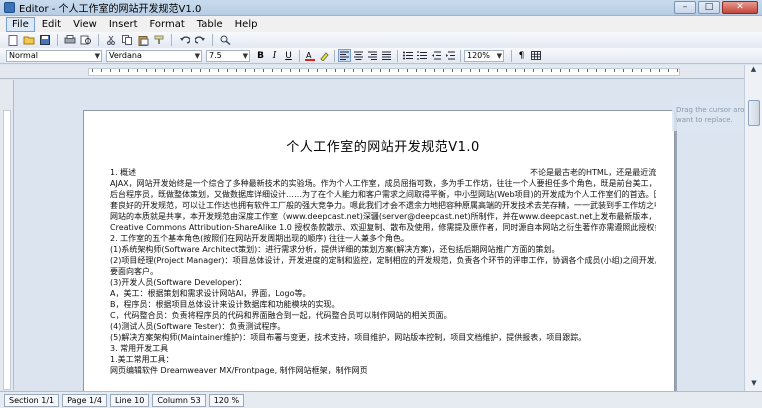 The height and width of the screenshot is (408, 762). I want to click on bullet-list-icon, so click(407, 55).